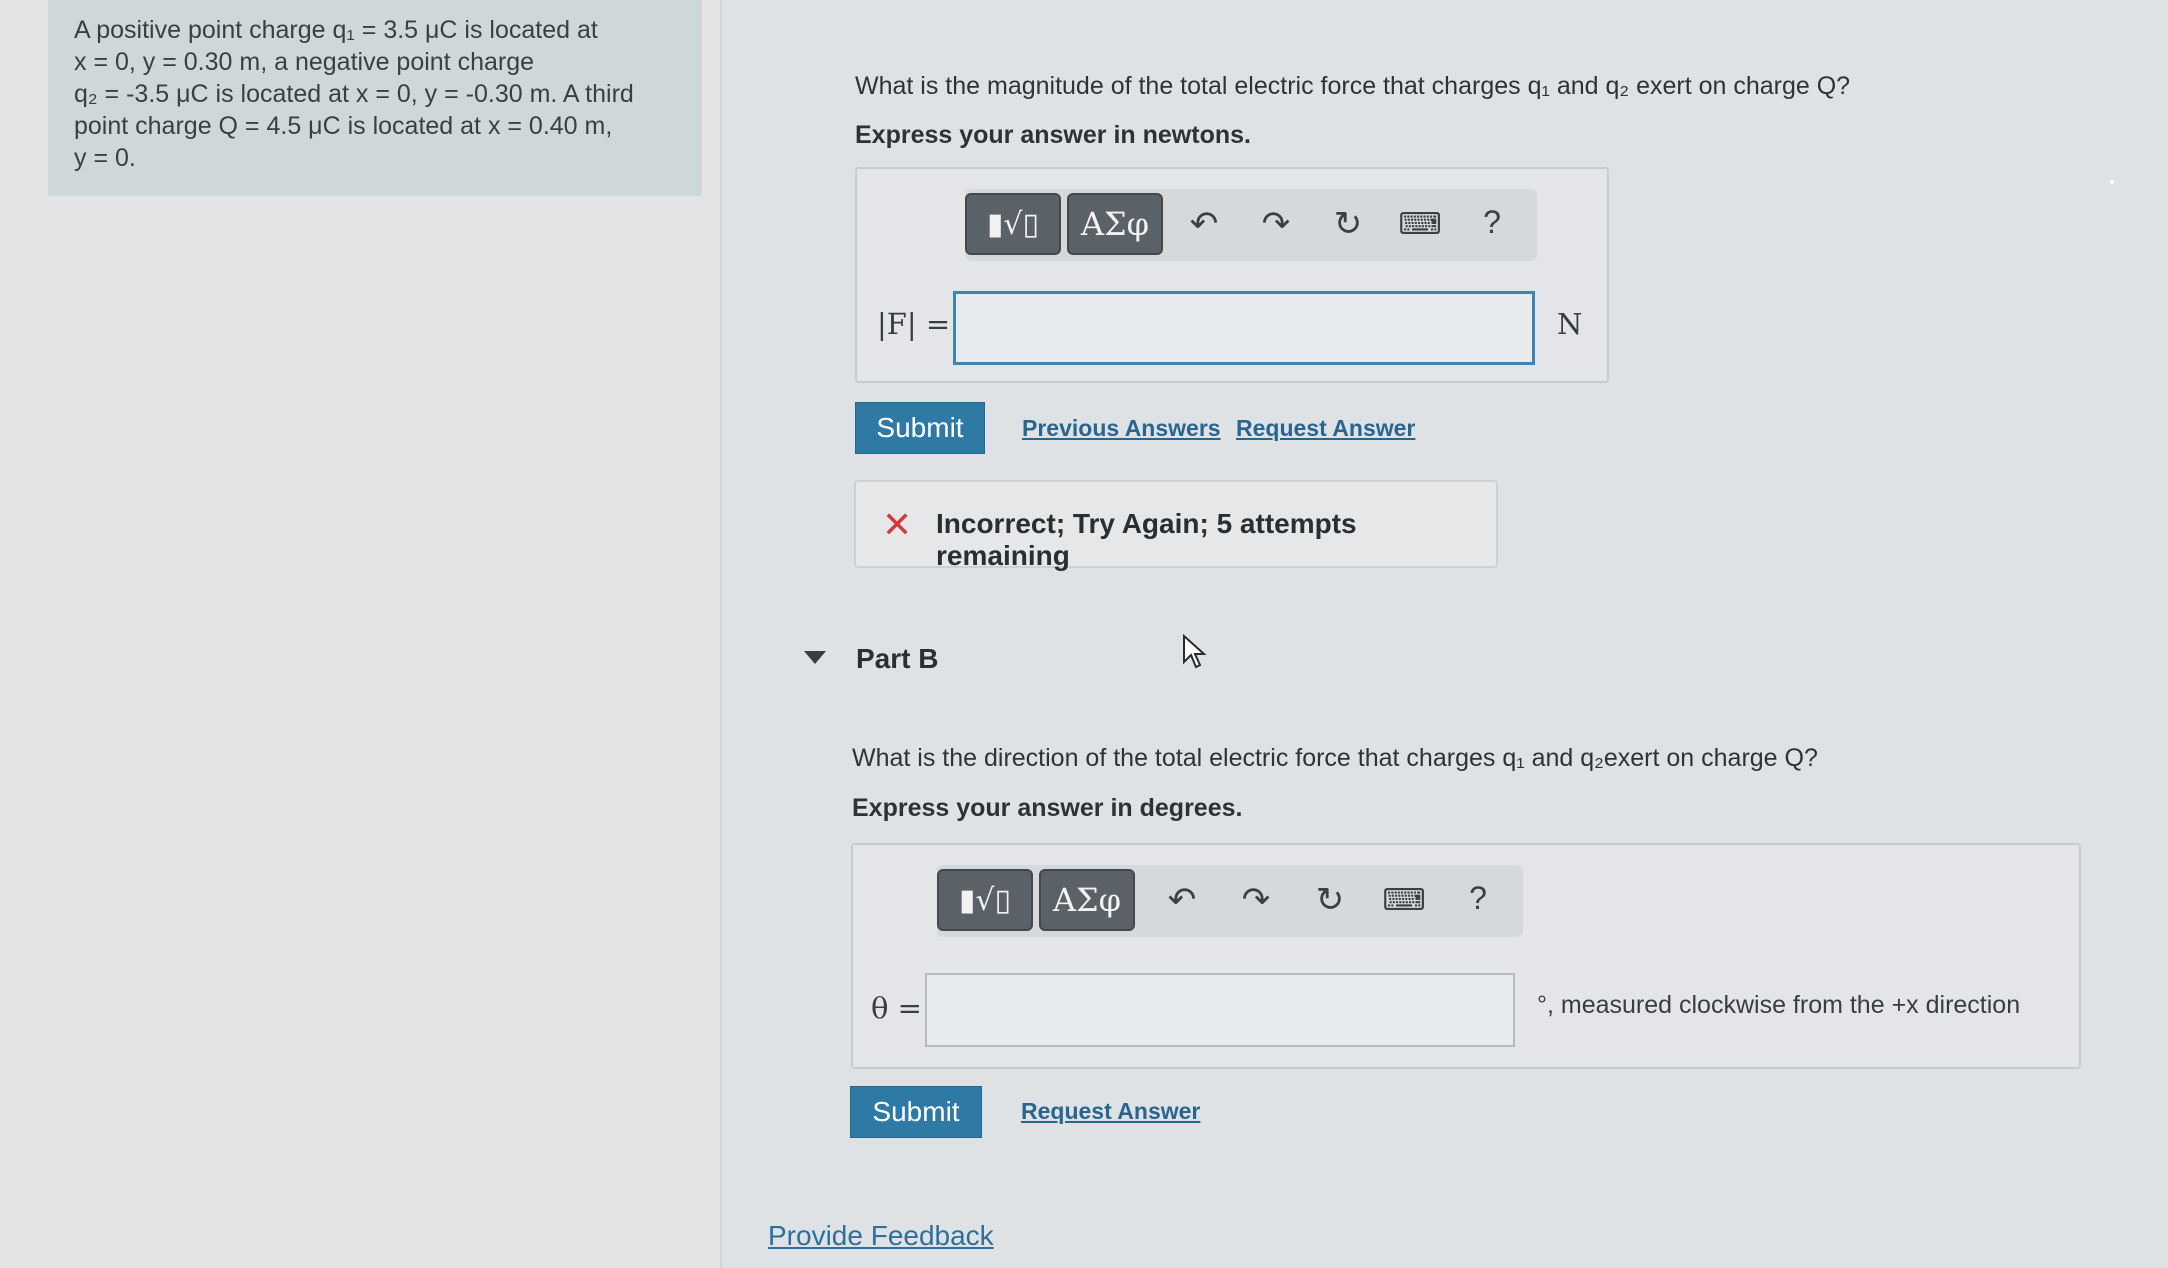  Describe the element at coordinates (1220, 1010) in the screenshot. I see `direction-input` at that location.